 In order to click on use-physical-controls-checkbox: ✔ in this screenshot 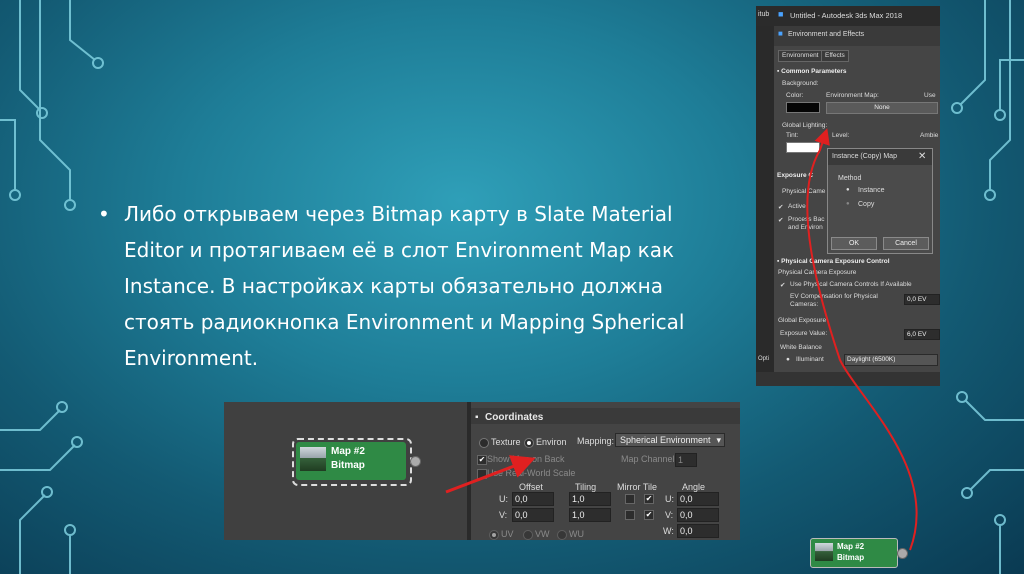, I will do `click(782, 285)`.